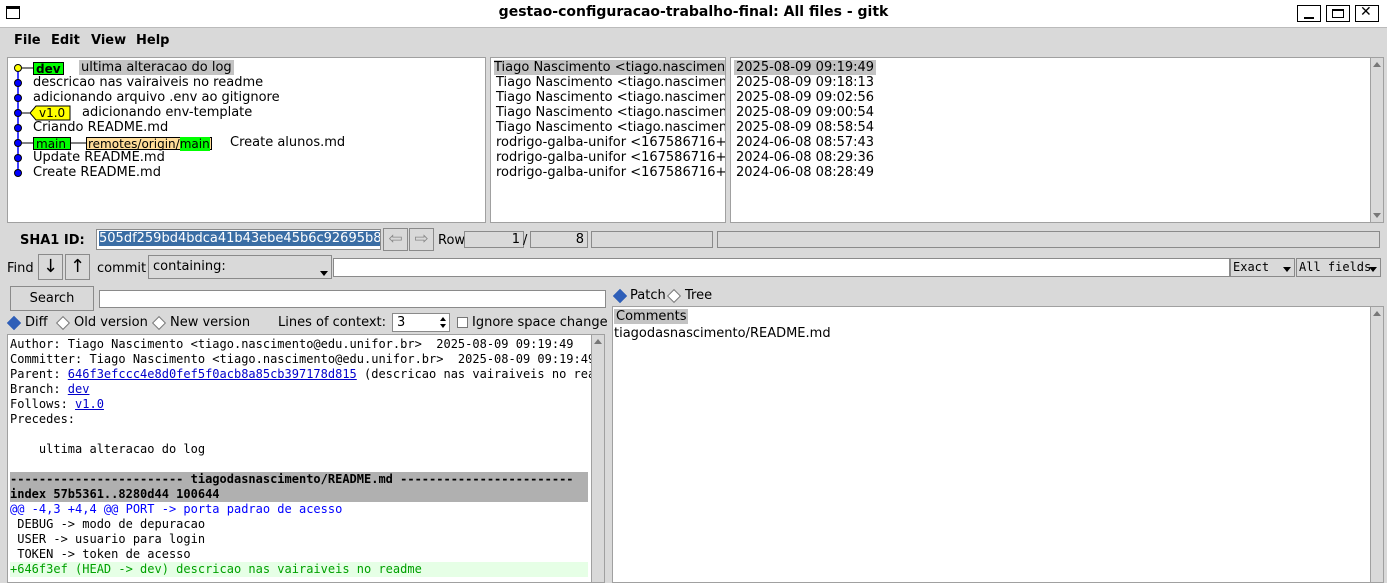 The width and height of the screenshot is (1387, 583). I want to click on menu-edit: Edit, so click(65, 40).